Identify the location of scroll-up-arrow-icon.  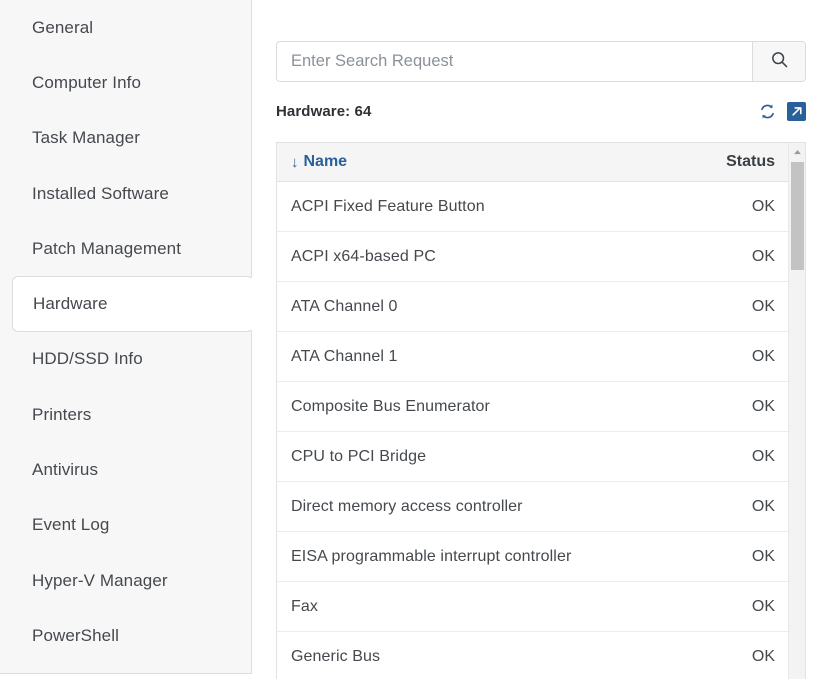
(797, 151).